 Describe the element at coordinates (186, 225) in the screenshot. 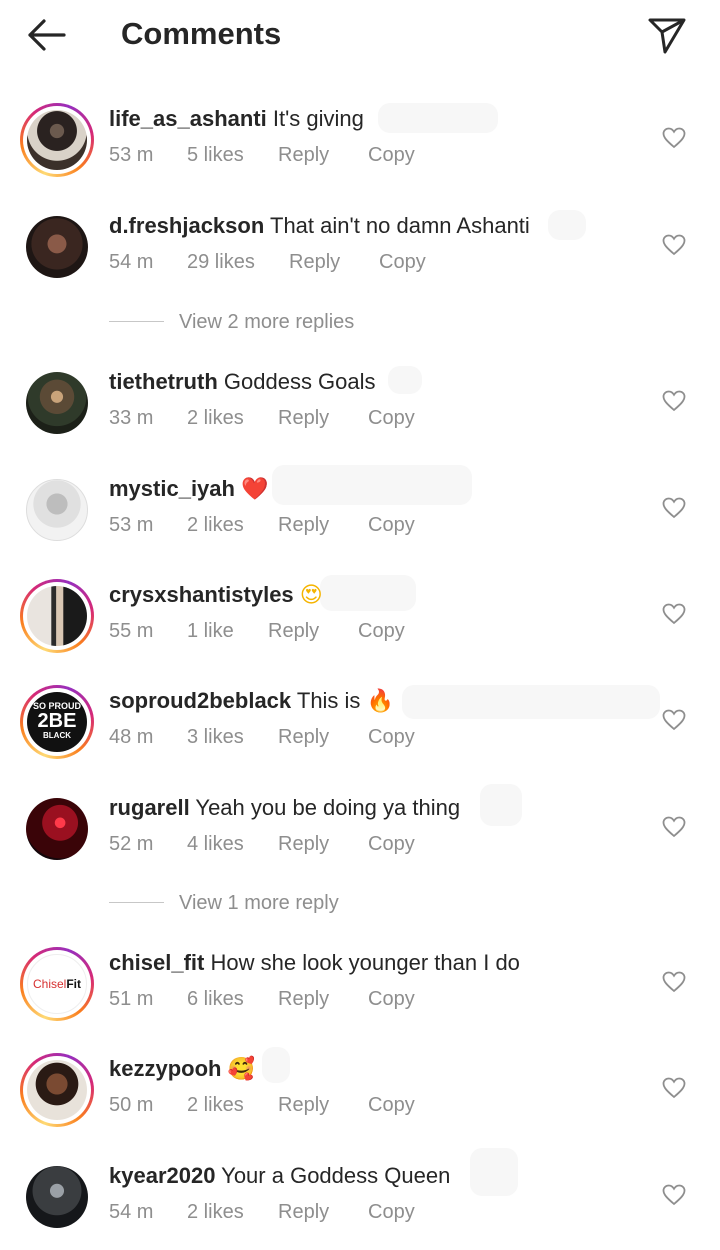

I see `username: d.freshjackson` at that location.